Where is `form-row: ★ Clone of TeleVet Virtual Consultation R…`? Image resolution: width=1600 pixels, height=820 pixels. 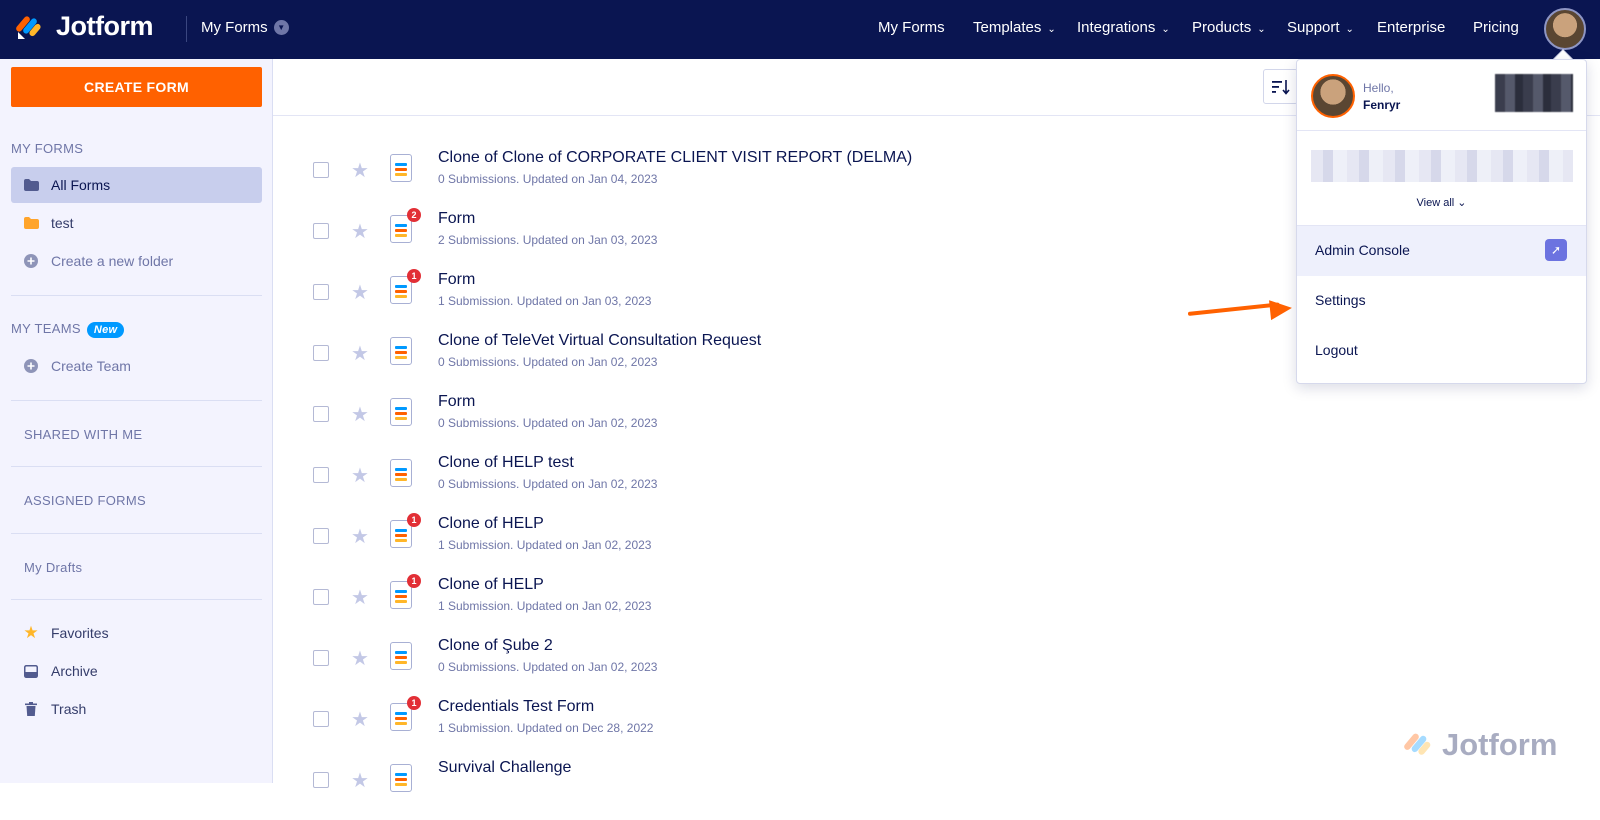 form-row: ★ Clone of TeleVet Virtual Consultation R… is located at coordinates (773, 362).